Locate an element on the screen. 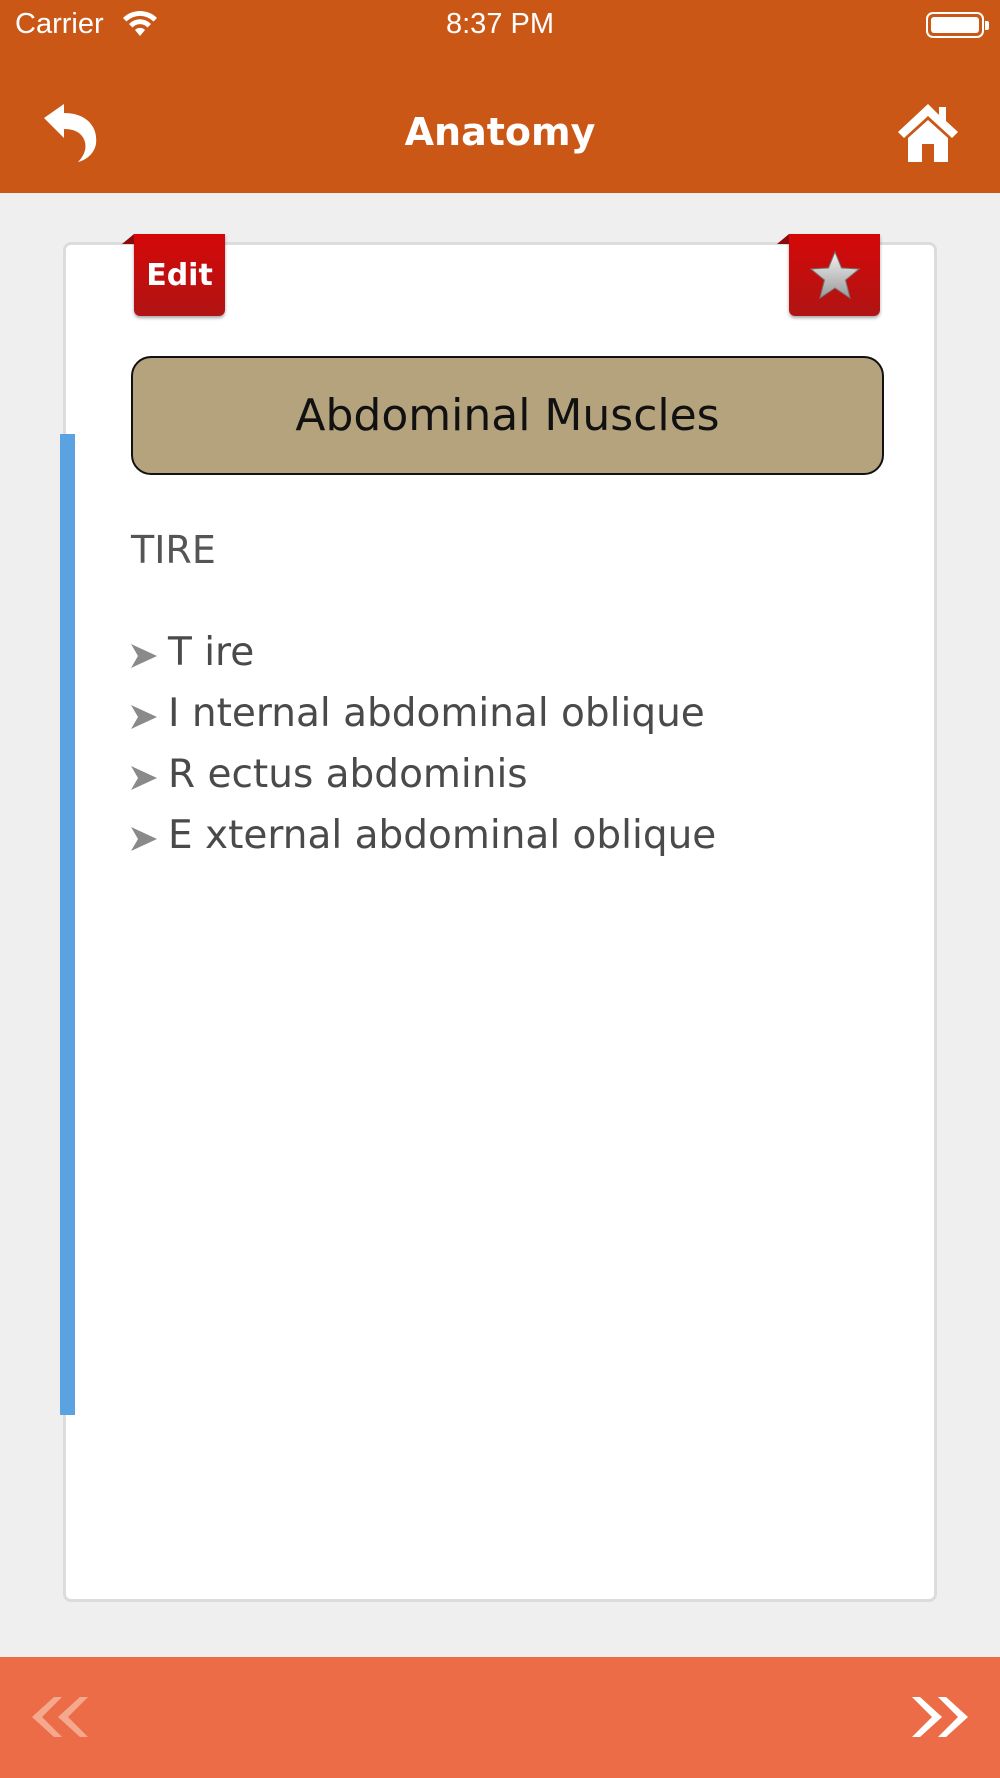  star-icon is located at coordinates (835, 275).